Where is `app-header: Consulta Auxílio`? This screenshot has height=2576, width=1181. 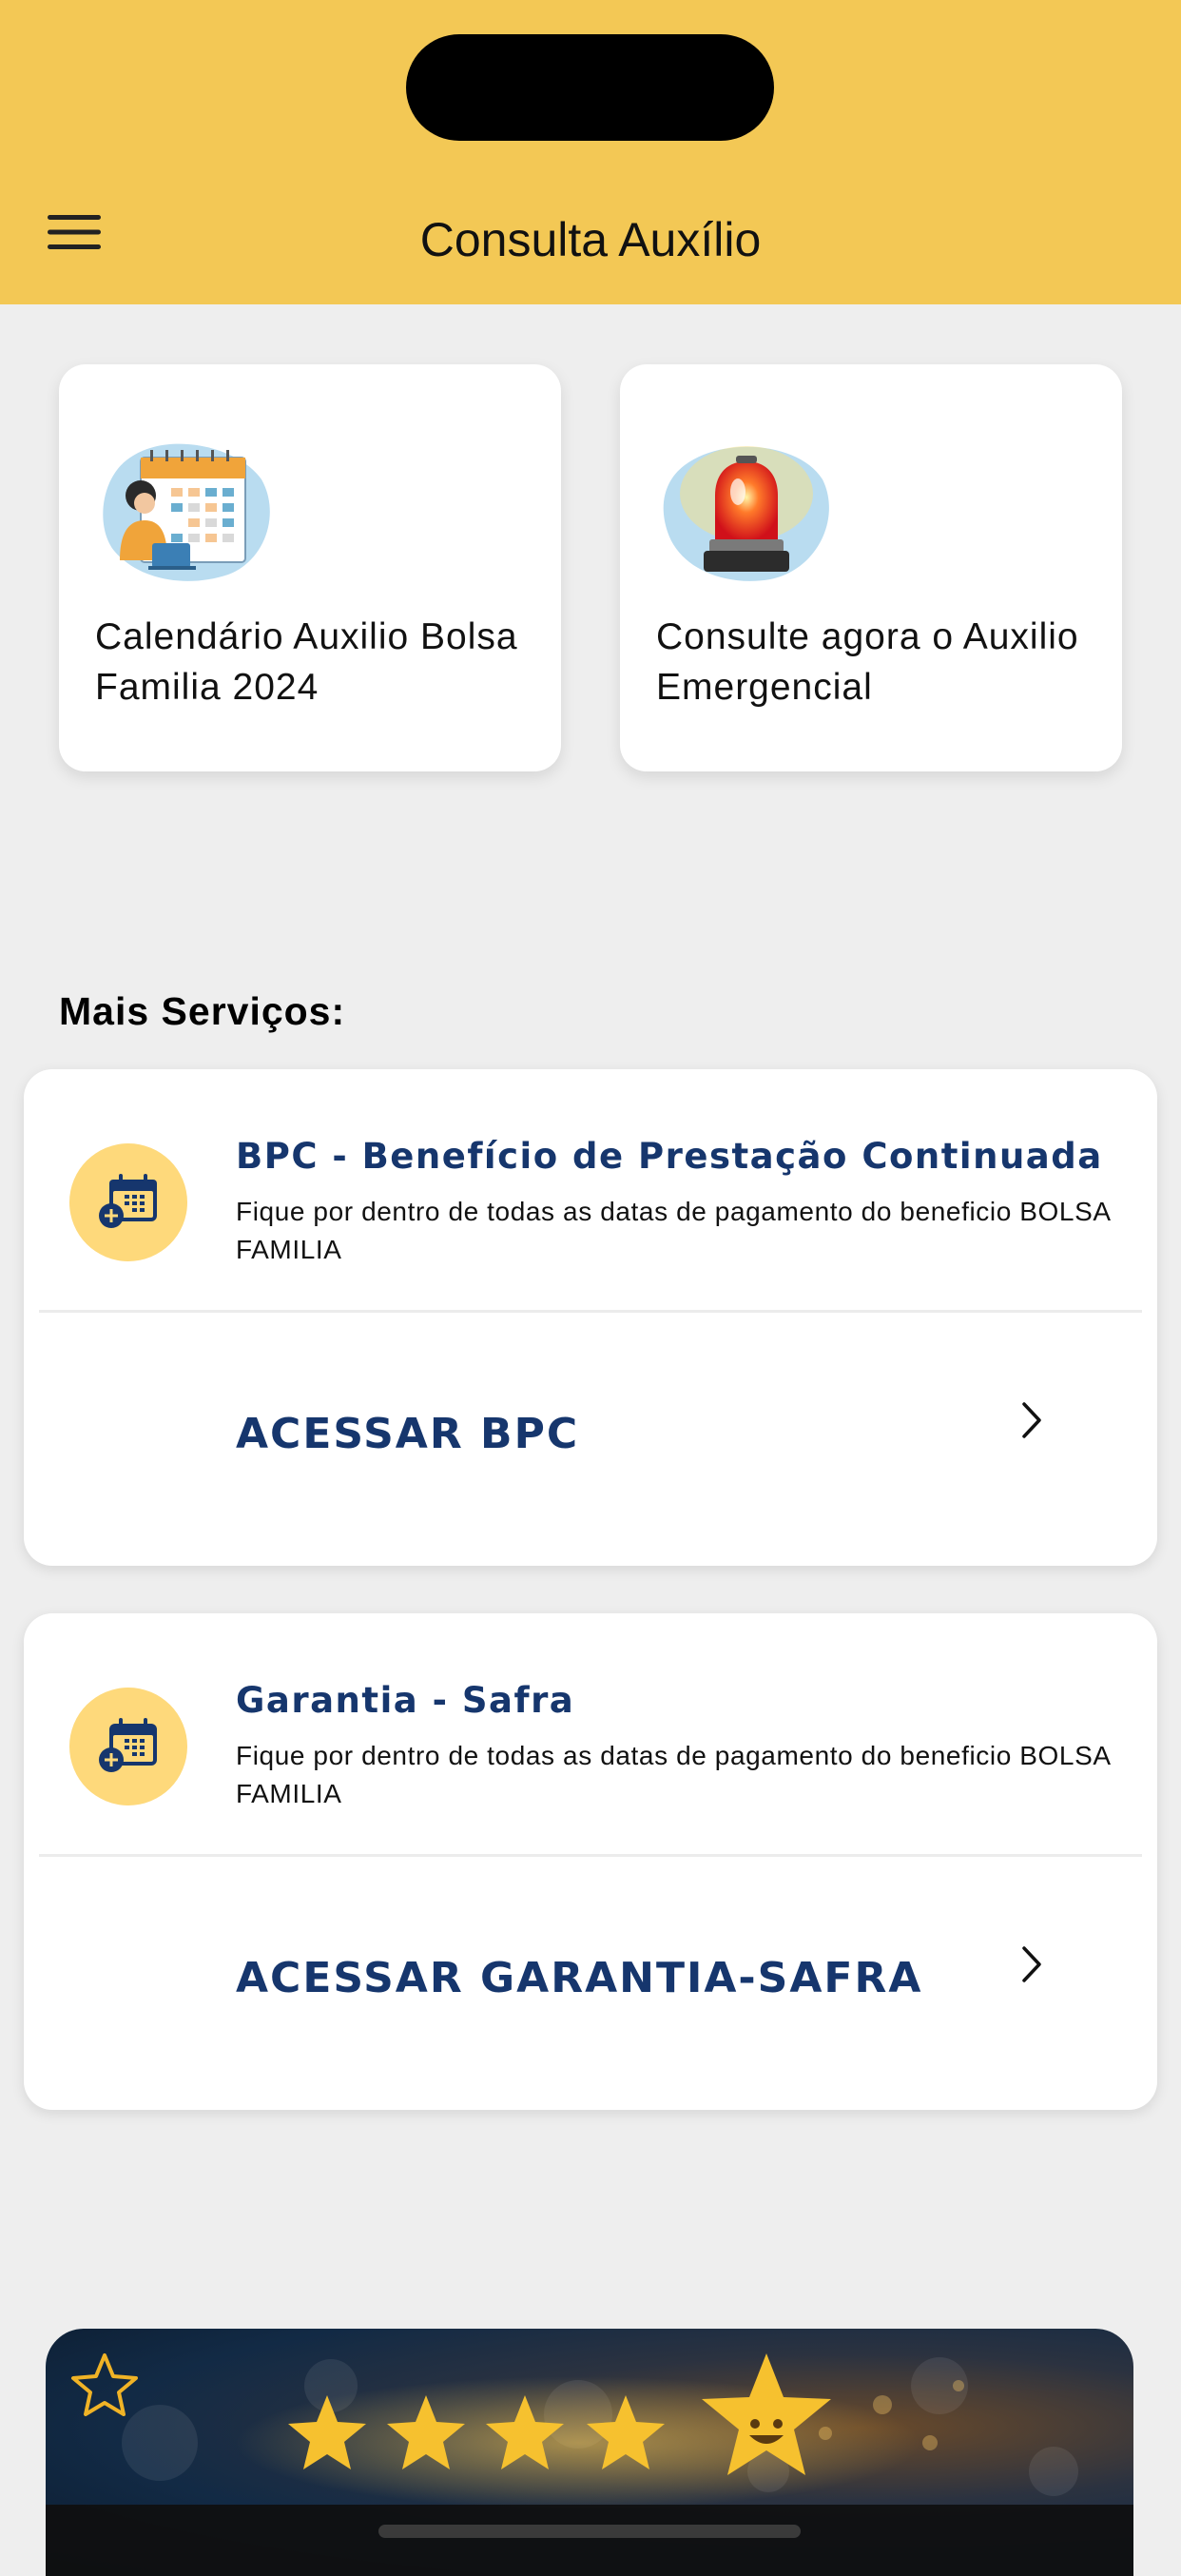 app-header: Consulta Auxílio is located at coordinates (590, 152).